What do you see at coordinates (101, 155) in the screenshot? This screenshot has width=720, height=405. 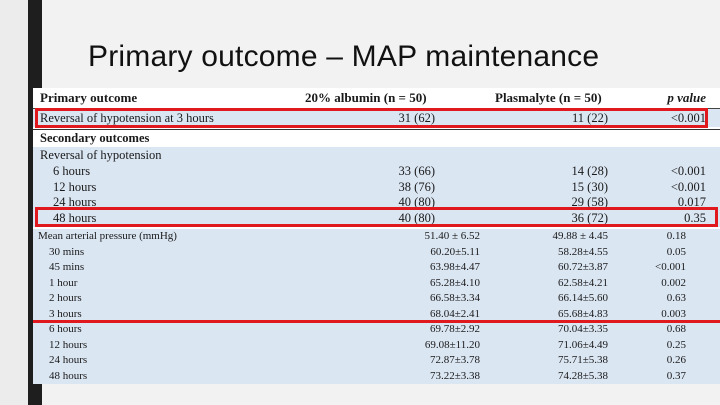 I see `reversal-title: Reversal of hypotension` at bounding box center [101, 155].